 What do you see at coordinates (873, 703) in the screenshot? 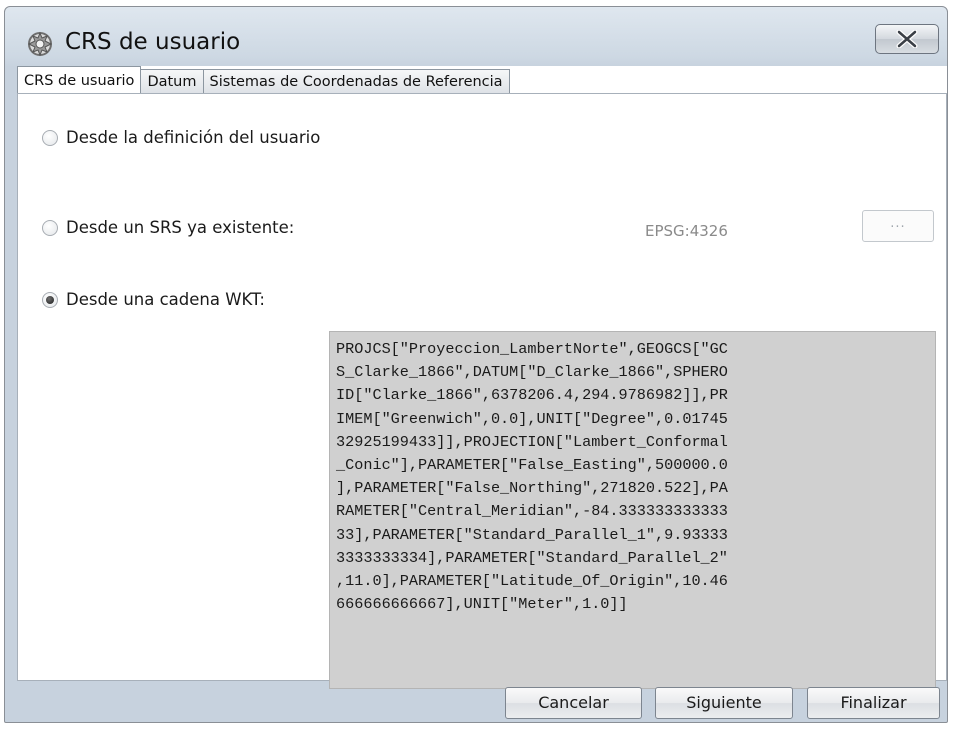
I see `finish-button: Finalizar` at bounding box center [873, 703].